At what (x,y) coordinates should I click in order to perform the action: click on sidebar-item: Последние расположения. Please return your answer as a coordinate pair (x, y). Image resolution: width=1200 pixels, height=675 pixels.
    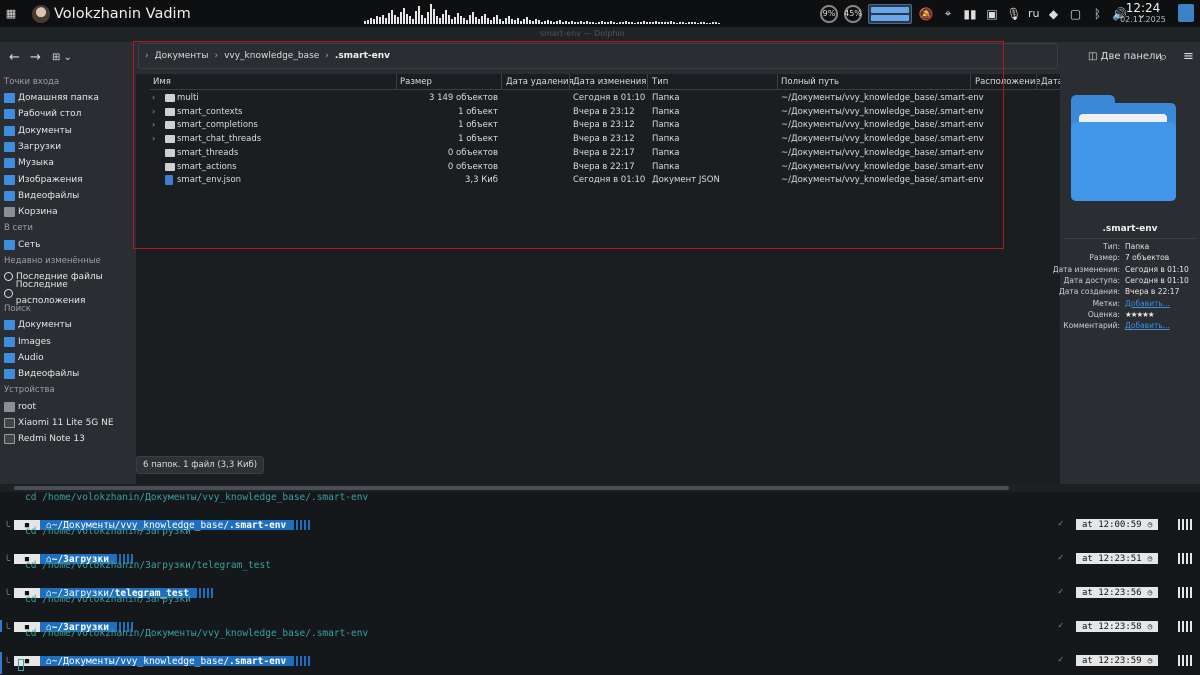
    Looking at the image, I should click on (68, 293).